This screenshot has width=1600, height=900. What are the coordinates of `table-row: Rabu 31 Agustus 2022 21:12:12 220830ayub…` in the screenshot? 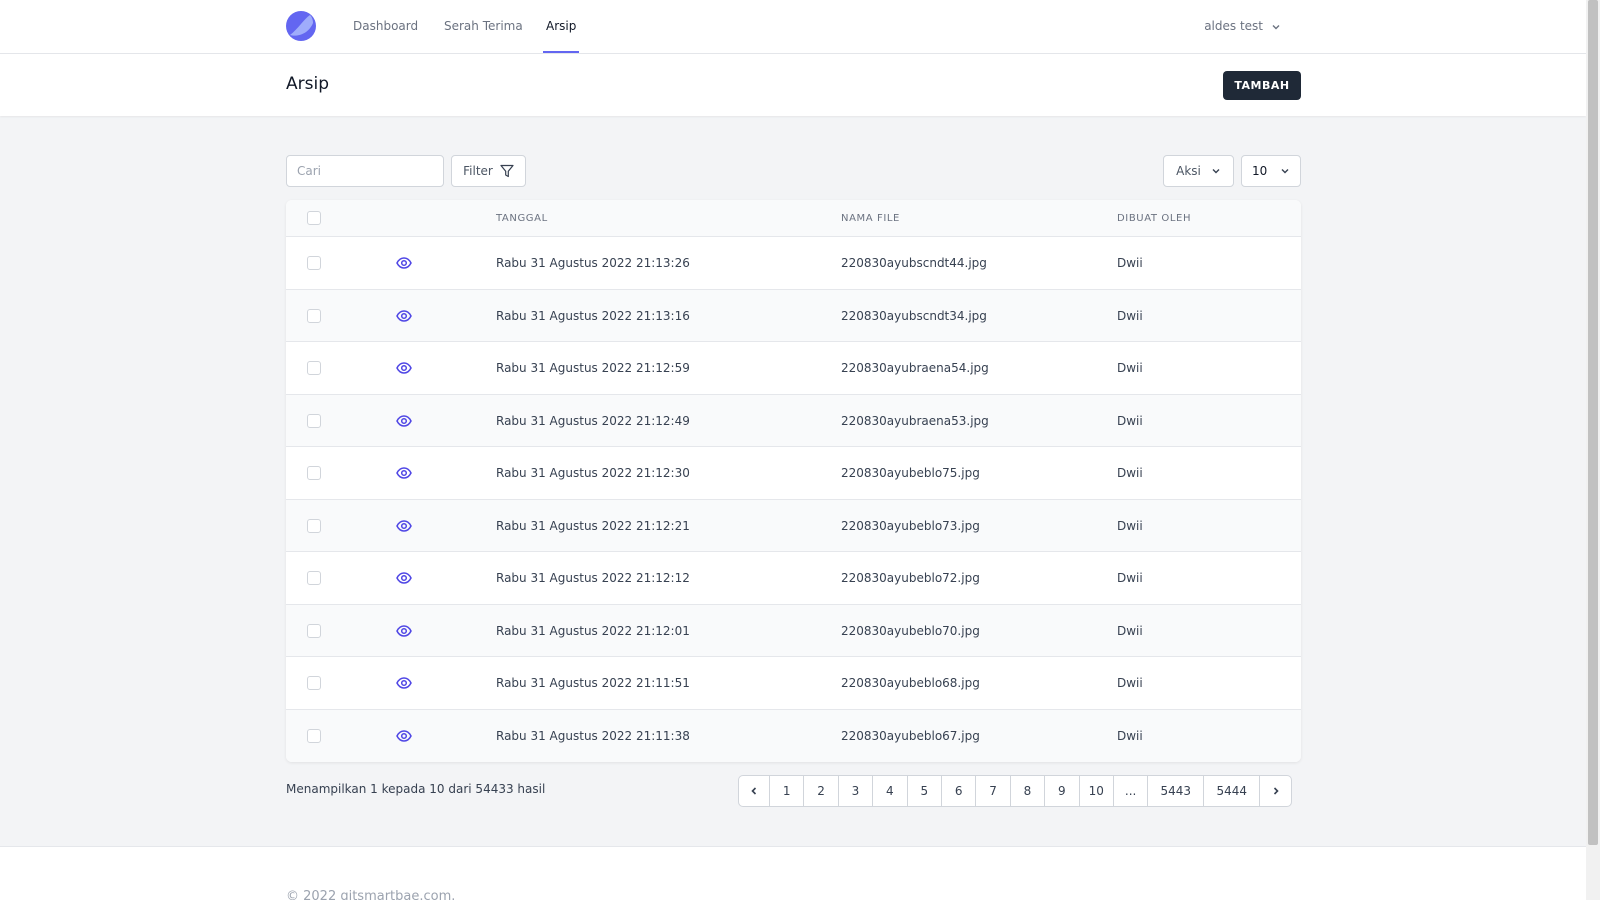 It's located at (793, 578).